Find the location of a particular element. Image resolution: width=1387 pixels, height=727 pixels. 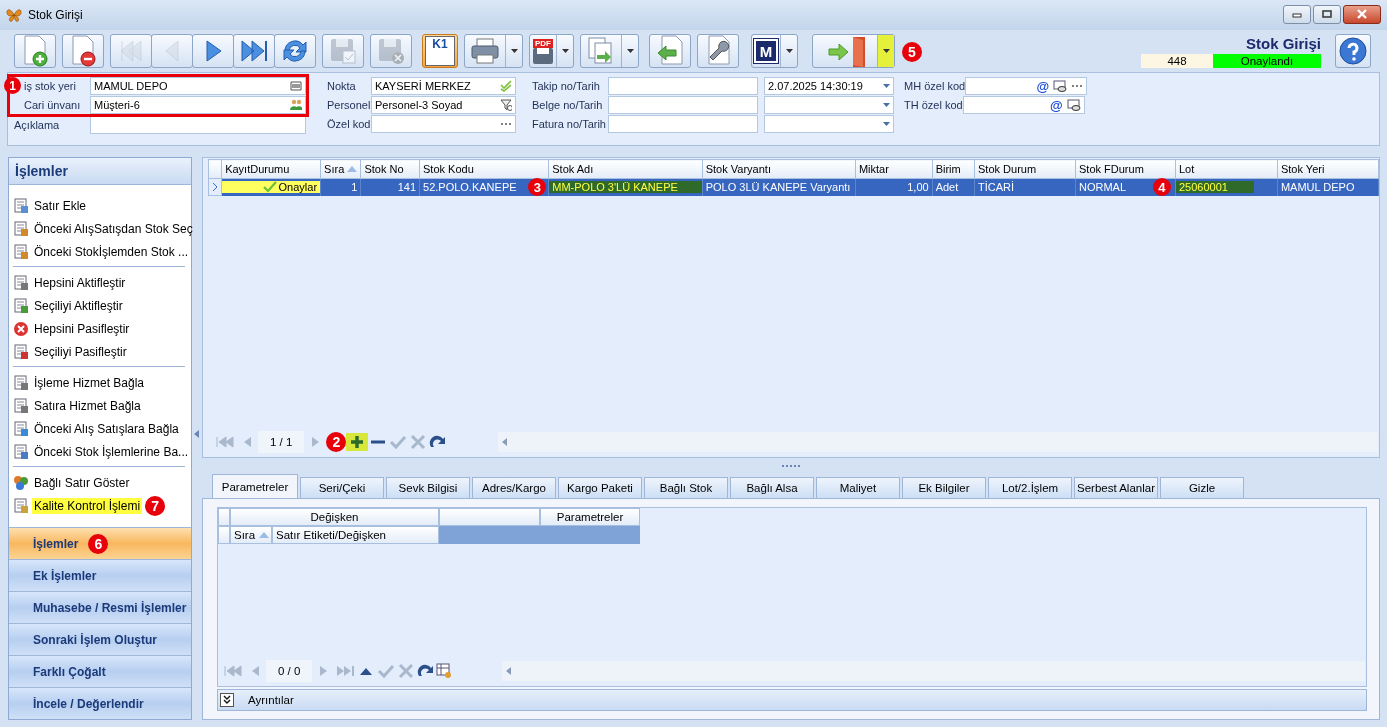

column-header: Stok FDurum is located at coordinates (1125, 169).